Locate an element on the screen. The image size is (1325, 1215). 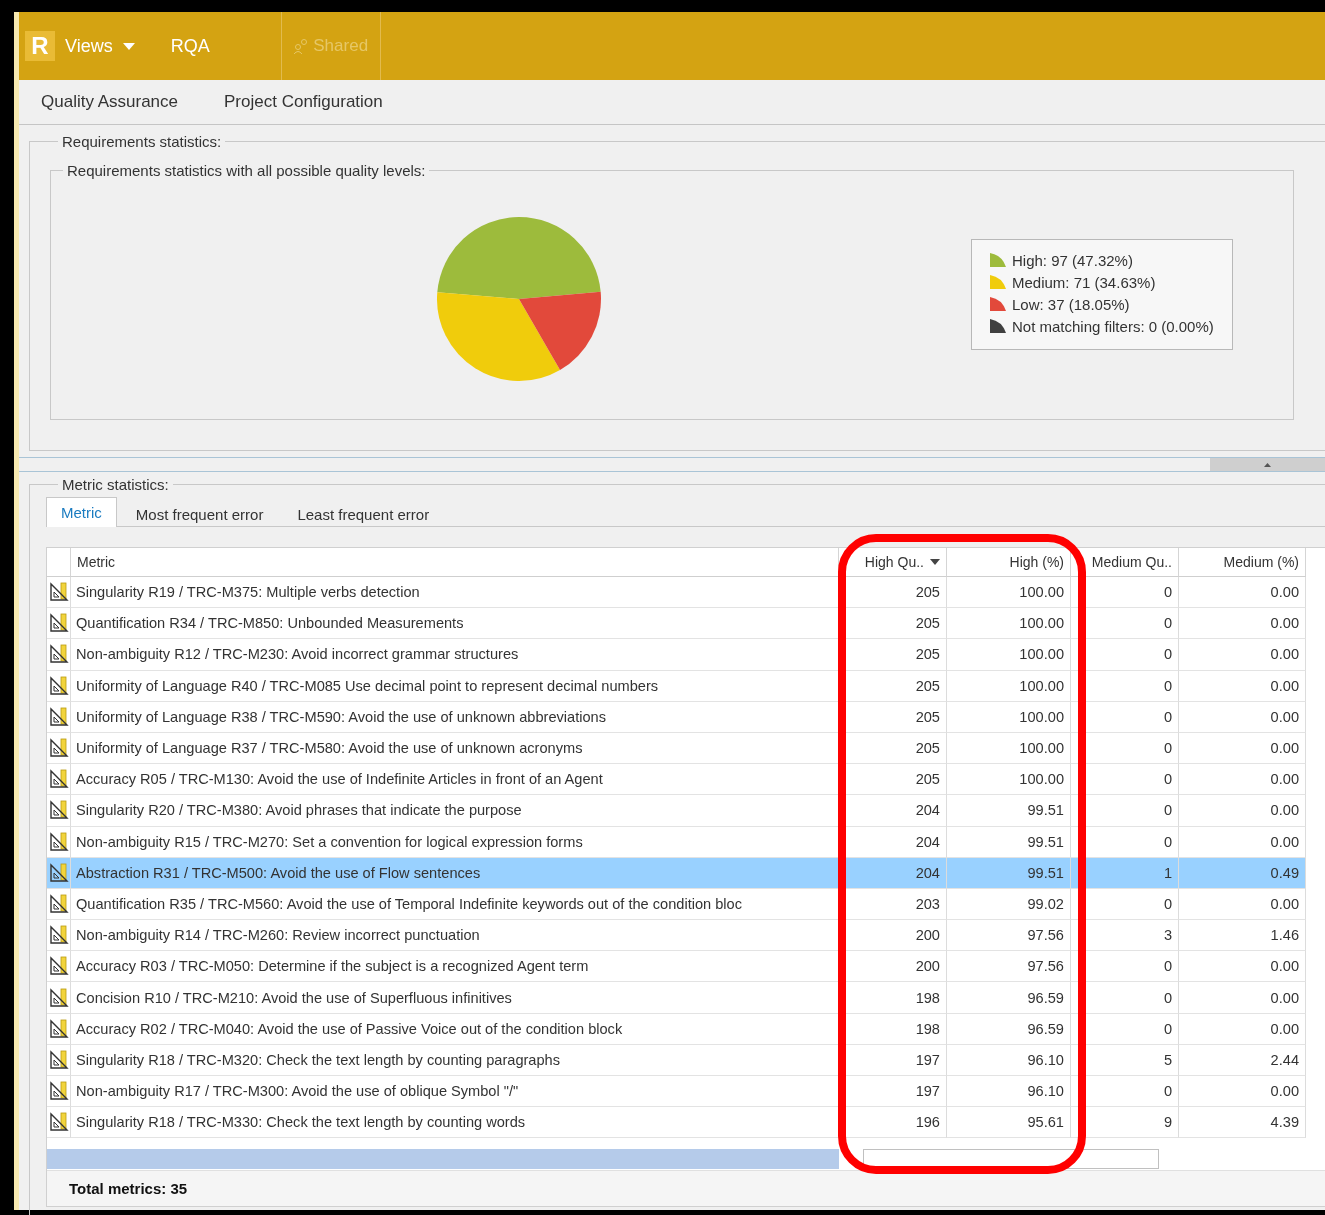
table-cell: 3 is located at coordinates (1125, 936).